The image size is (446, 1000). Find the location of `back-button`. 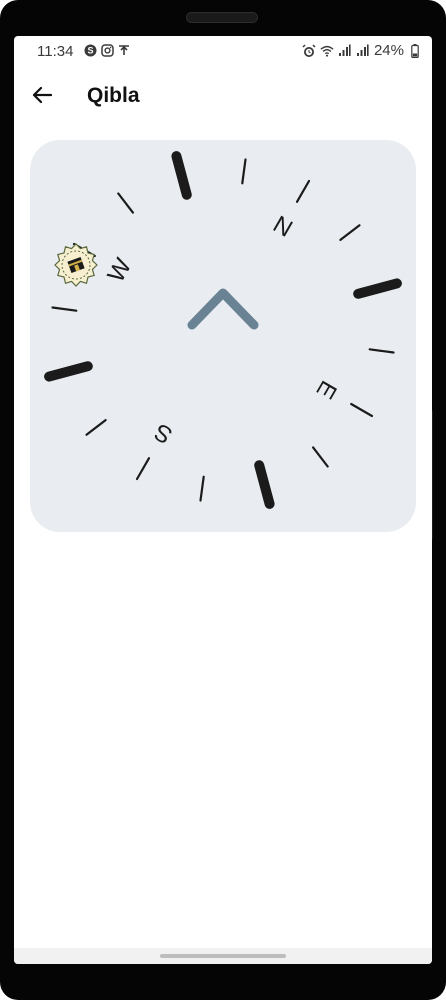

back-button is located at coordinates (42, 97).